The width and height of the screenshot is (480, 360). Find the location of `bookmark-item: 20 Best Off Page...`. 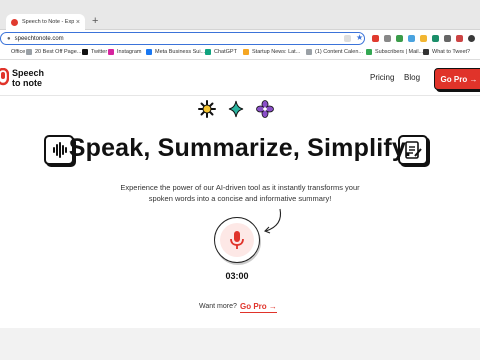

bookmark-item: 20 Best Off Page... is located at coordinates (53, 52).